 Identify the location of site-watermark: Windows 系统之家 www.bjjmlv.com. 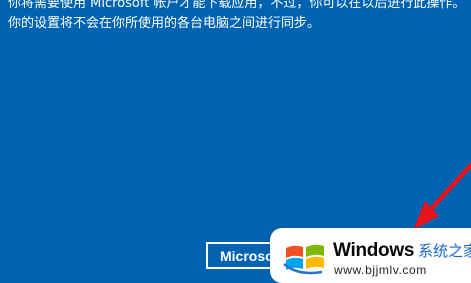
(370, 255).